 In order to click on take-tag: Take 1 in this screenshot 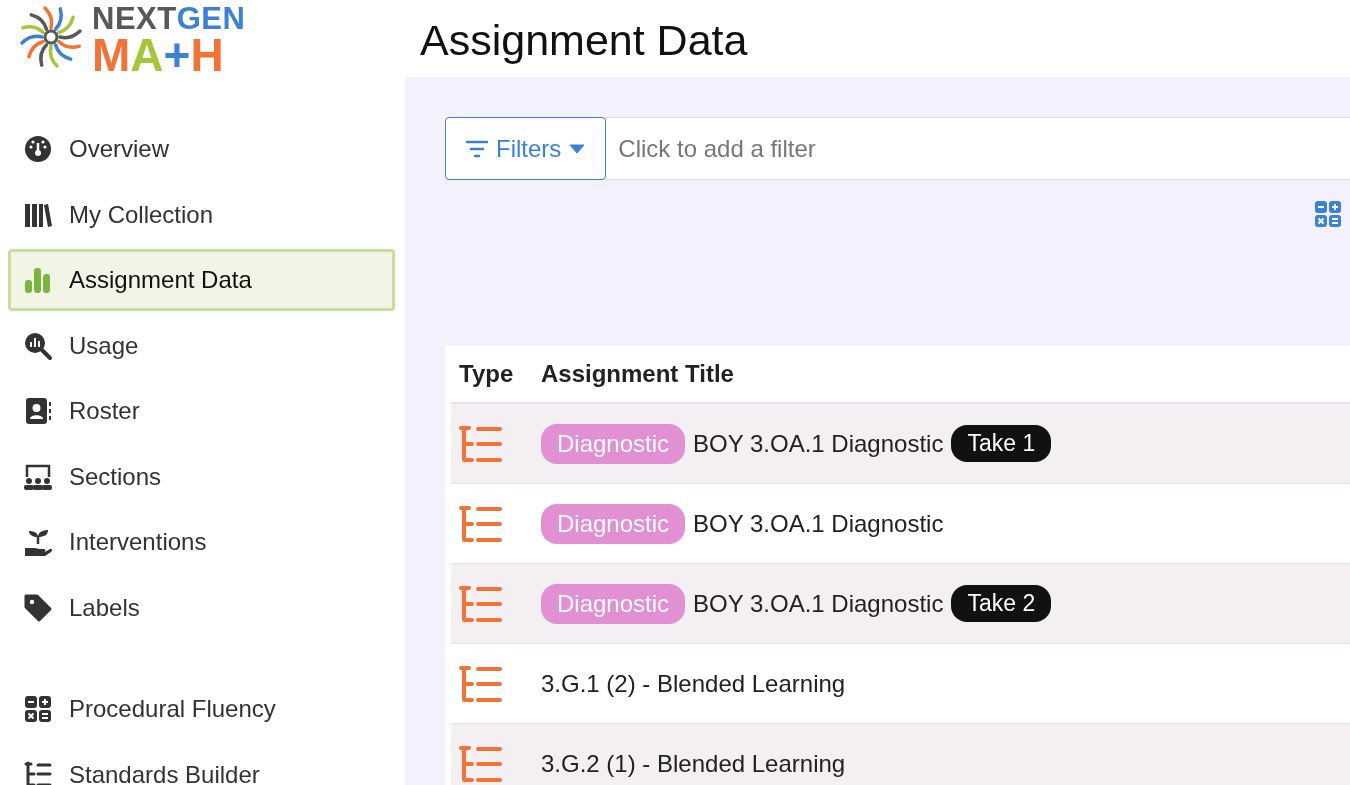, I will do `click(1001, 443)`.